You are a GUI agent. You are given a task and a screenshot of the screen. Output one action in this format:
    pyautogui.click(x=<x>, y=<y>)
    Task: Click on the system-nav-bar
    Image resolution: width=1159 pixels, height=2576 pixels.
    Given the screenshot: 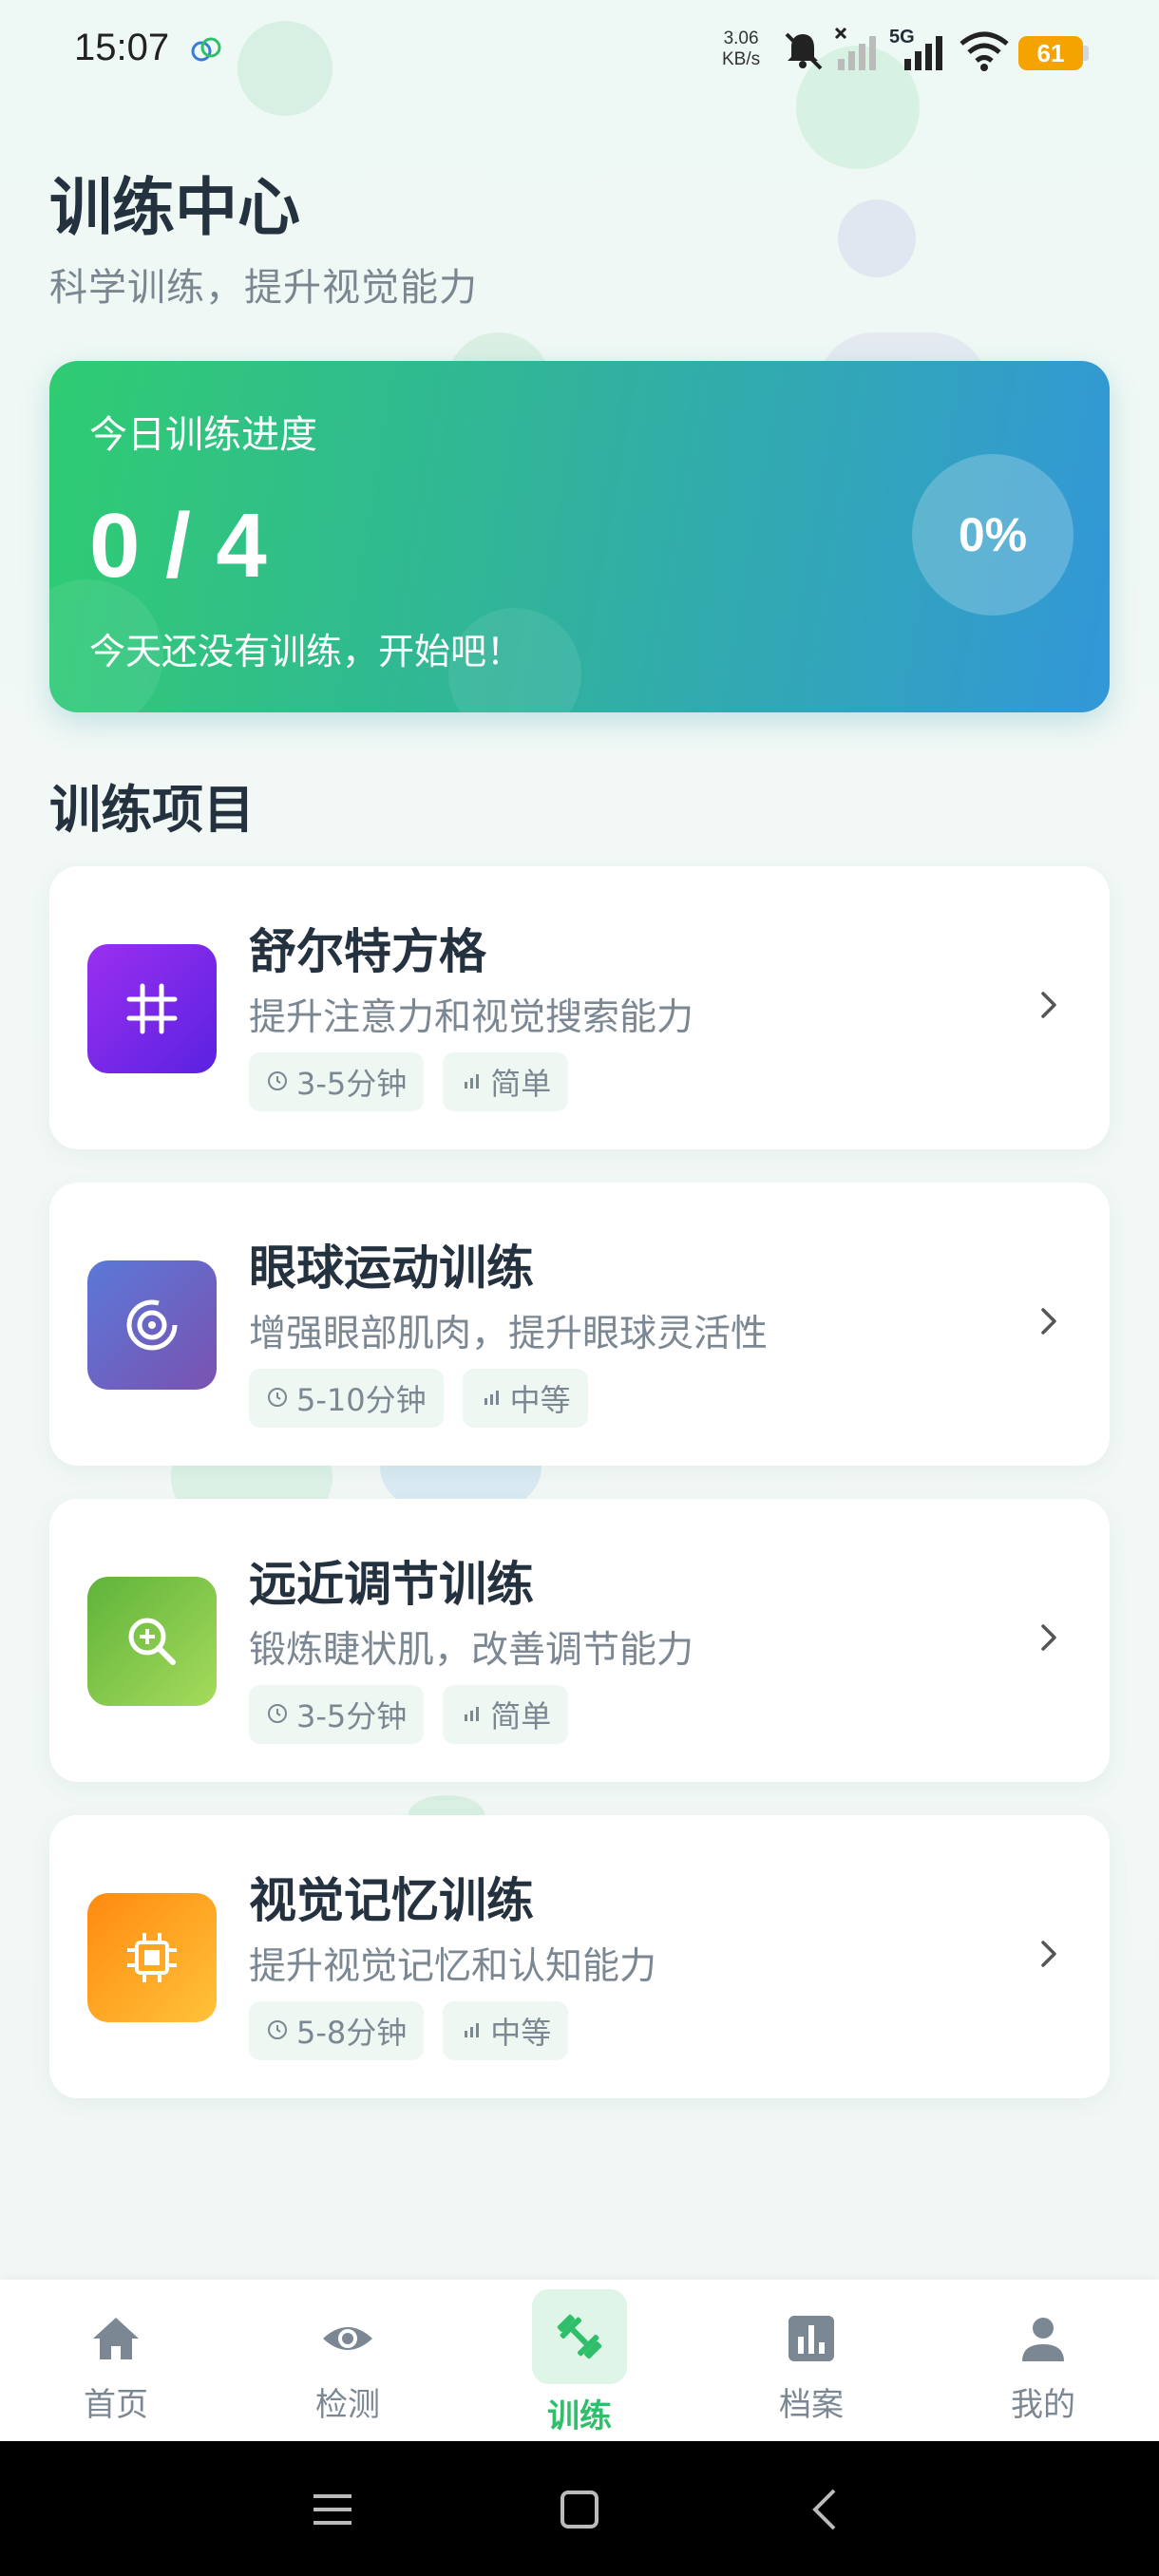 What is the action you would take?
    pyautogui.click(x=579, y=2508)
    